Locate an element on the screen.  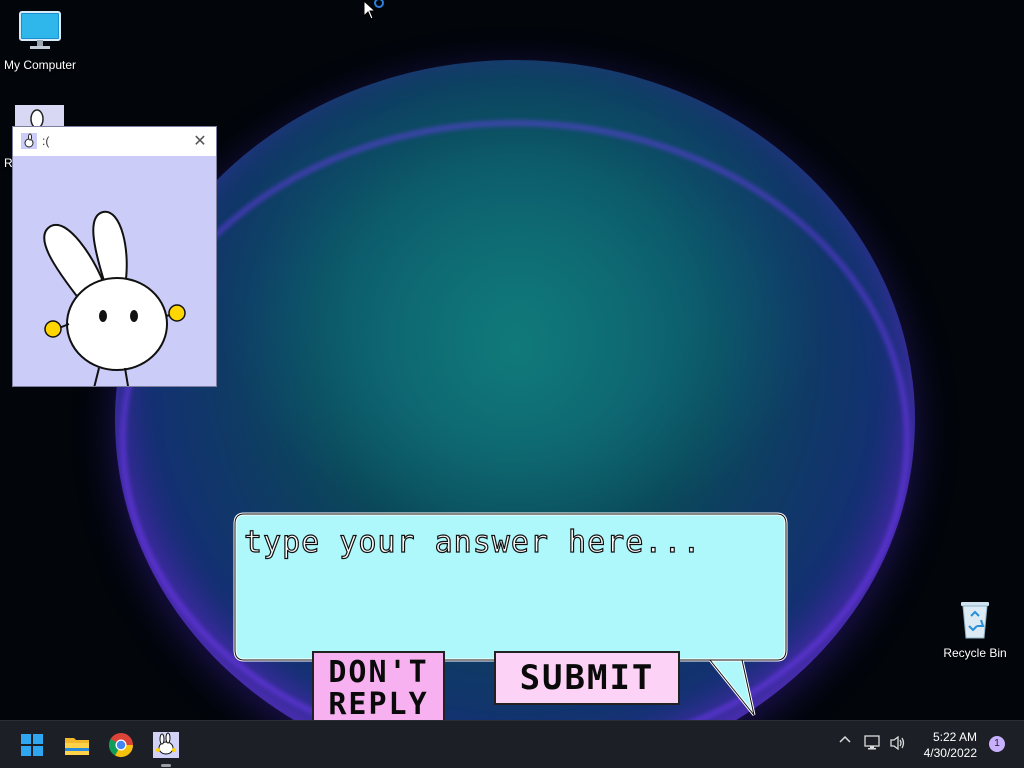
dont-reply-button: DON'T REPLY is located at coordinates (378, 685).